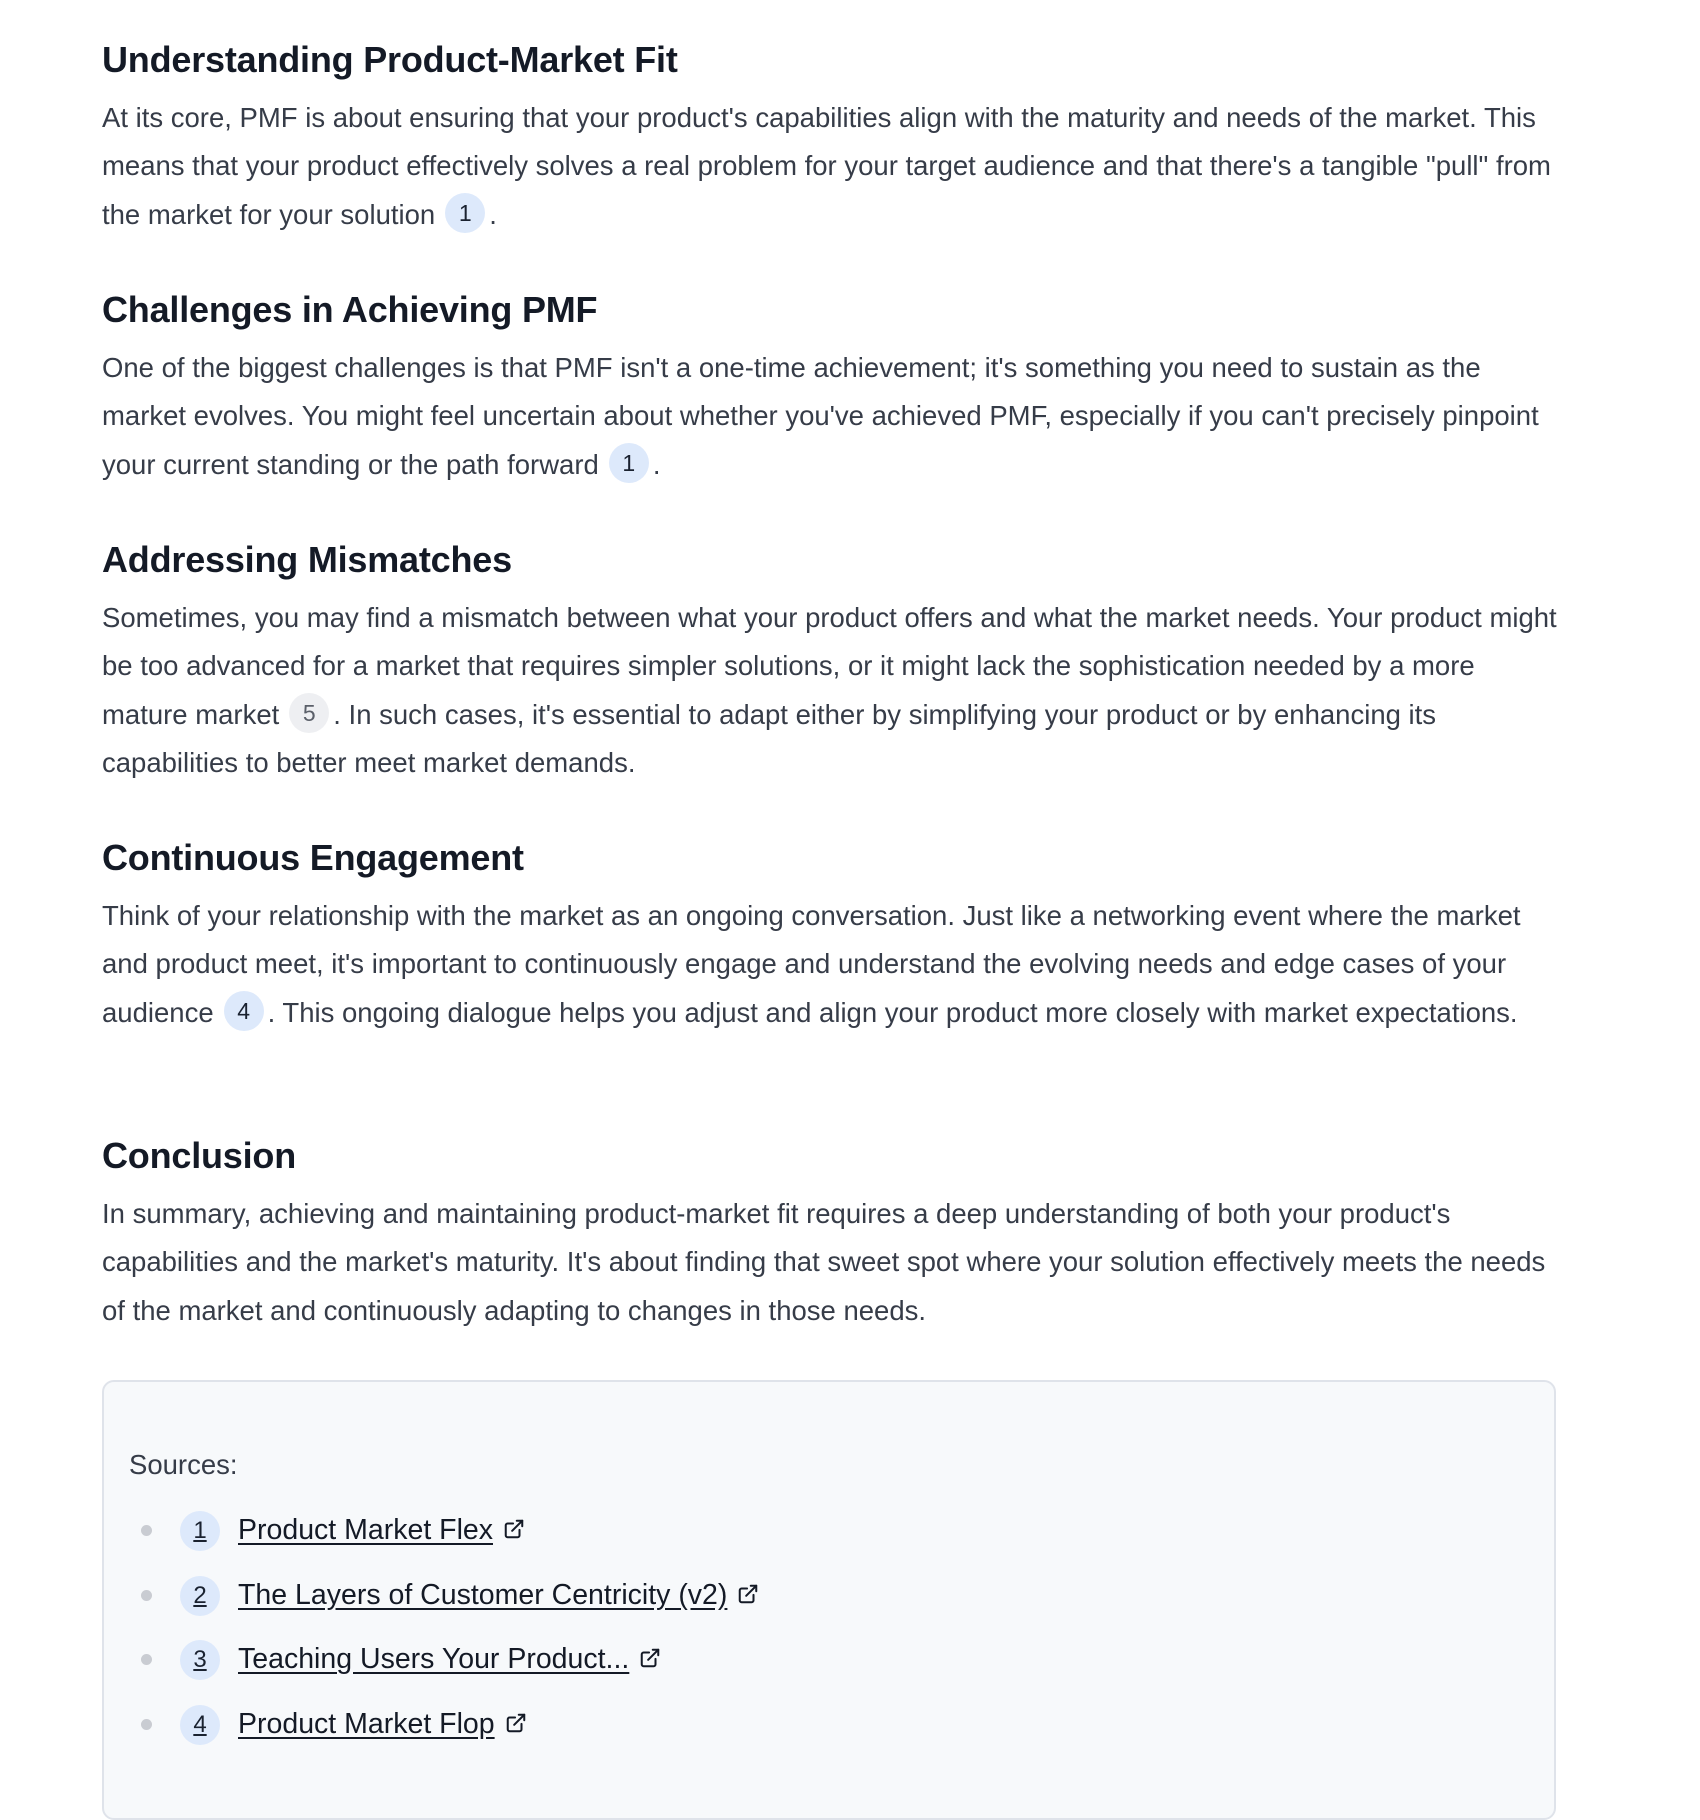 The height and width of the screenshot is (1820, 1700). What do you see at coordinates (390, 59) in the screenshot?
I see `section-heading-understanding-pmf: Understanding Product-Market Fit` at bounding box center [390, 59].